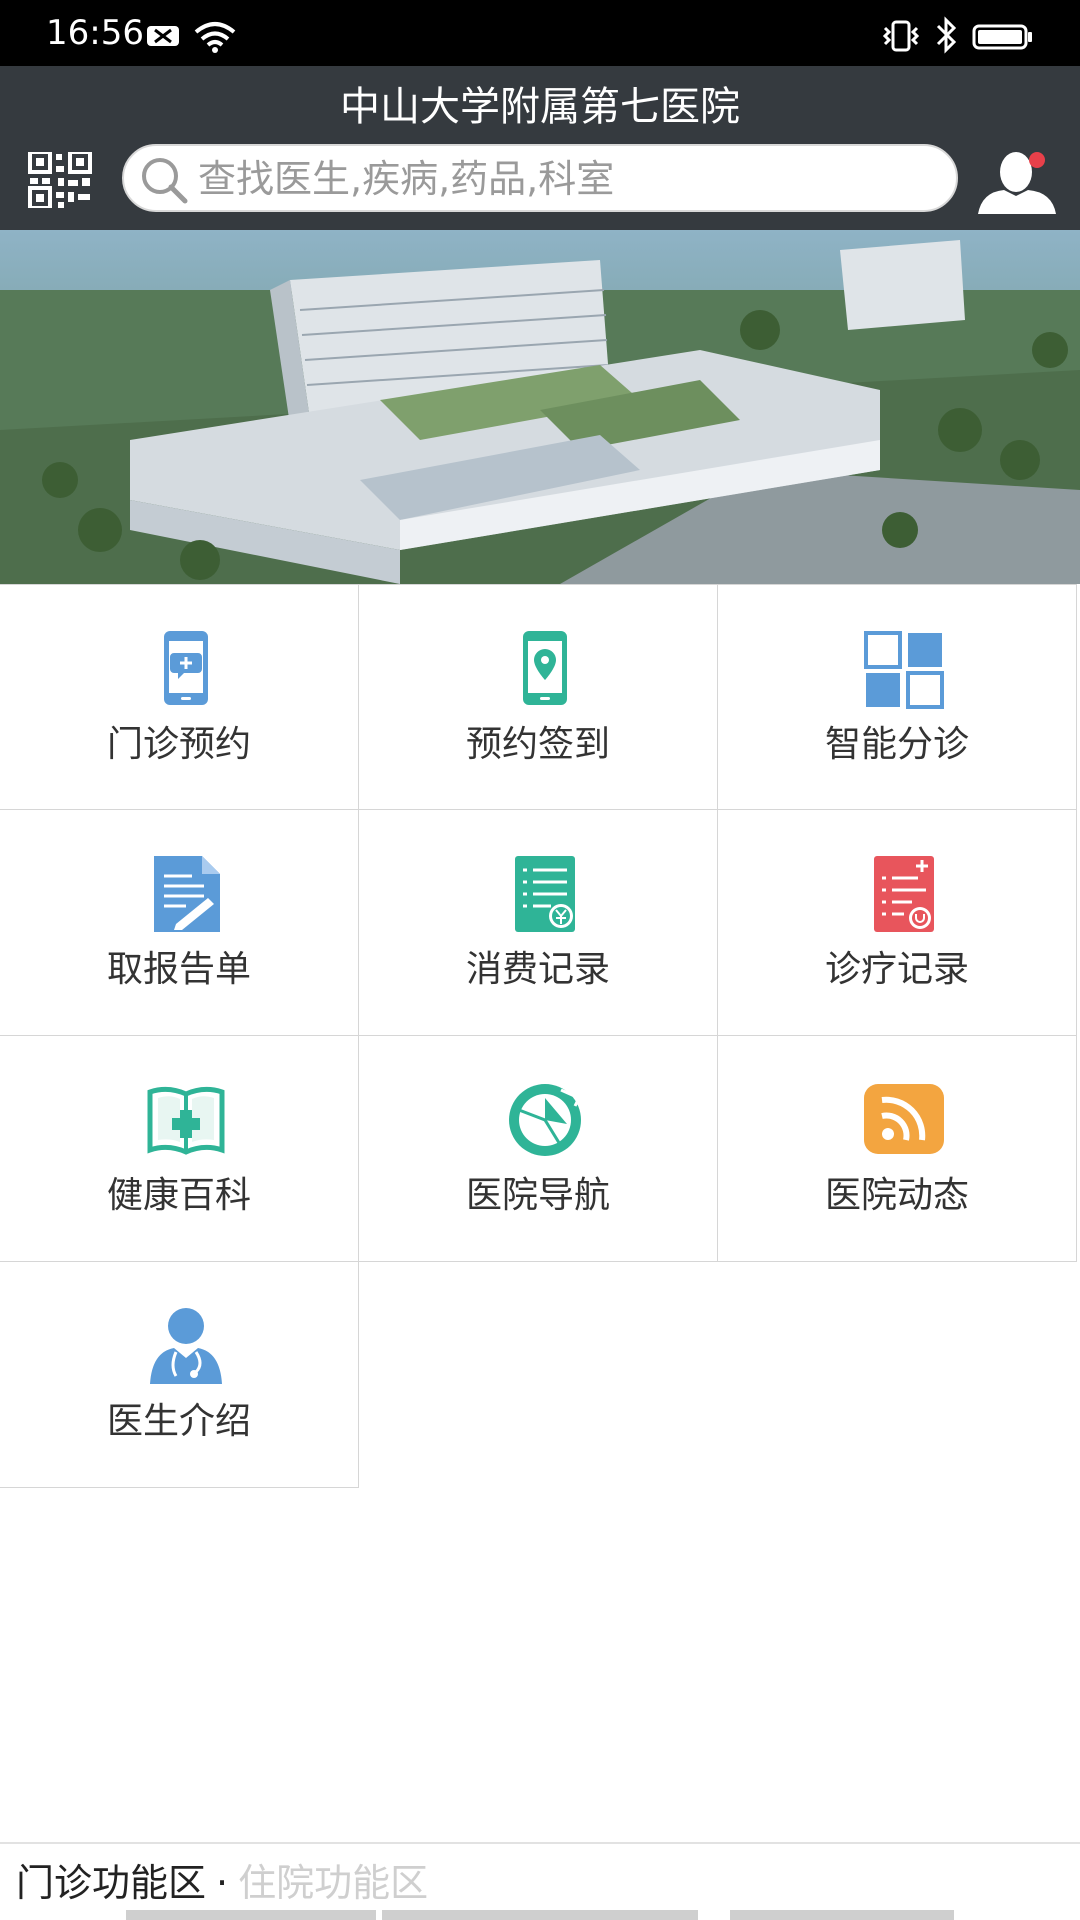 This screenshot has height=1920, width=1080. What do you see at coordinates (537, 1195) in the screenshot?
I see `menu-item-label: 医院导航` at bounding box center [537, 1195].